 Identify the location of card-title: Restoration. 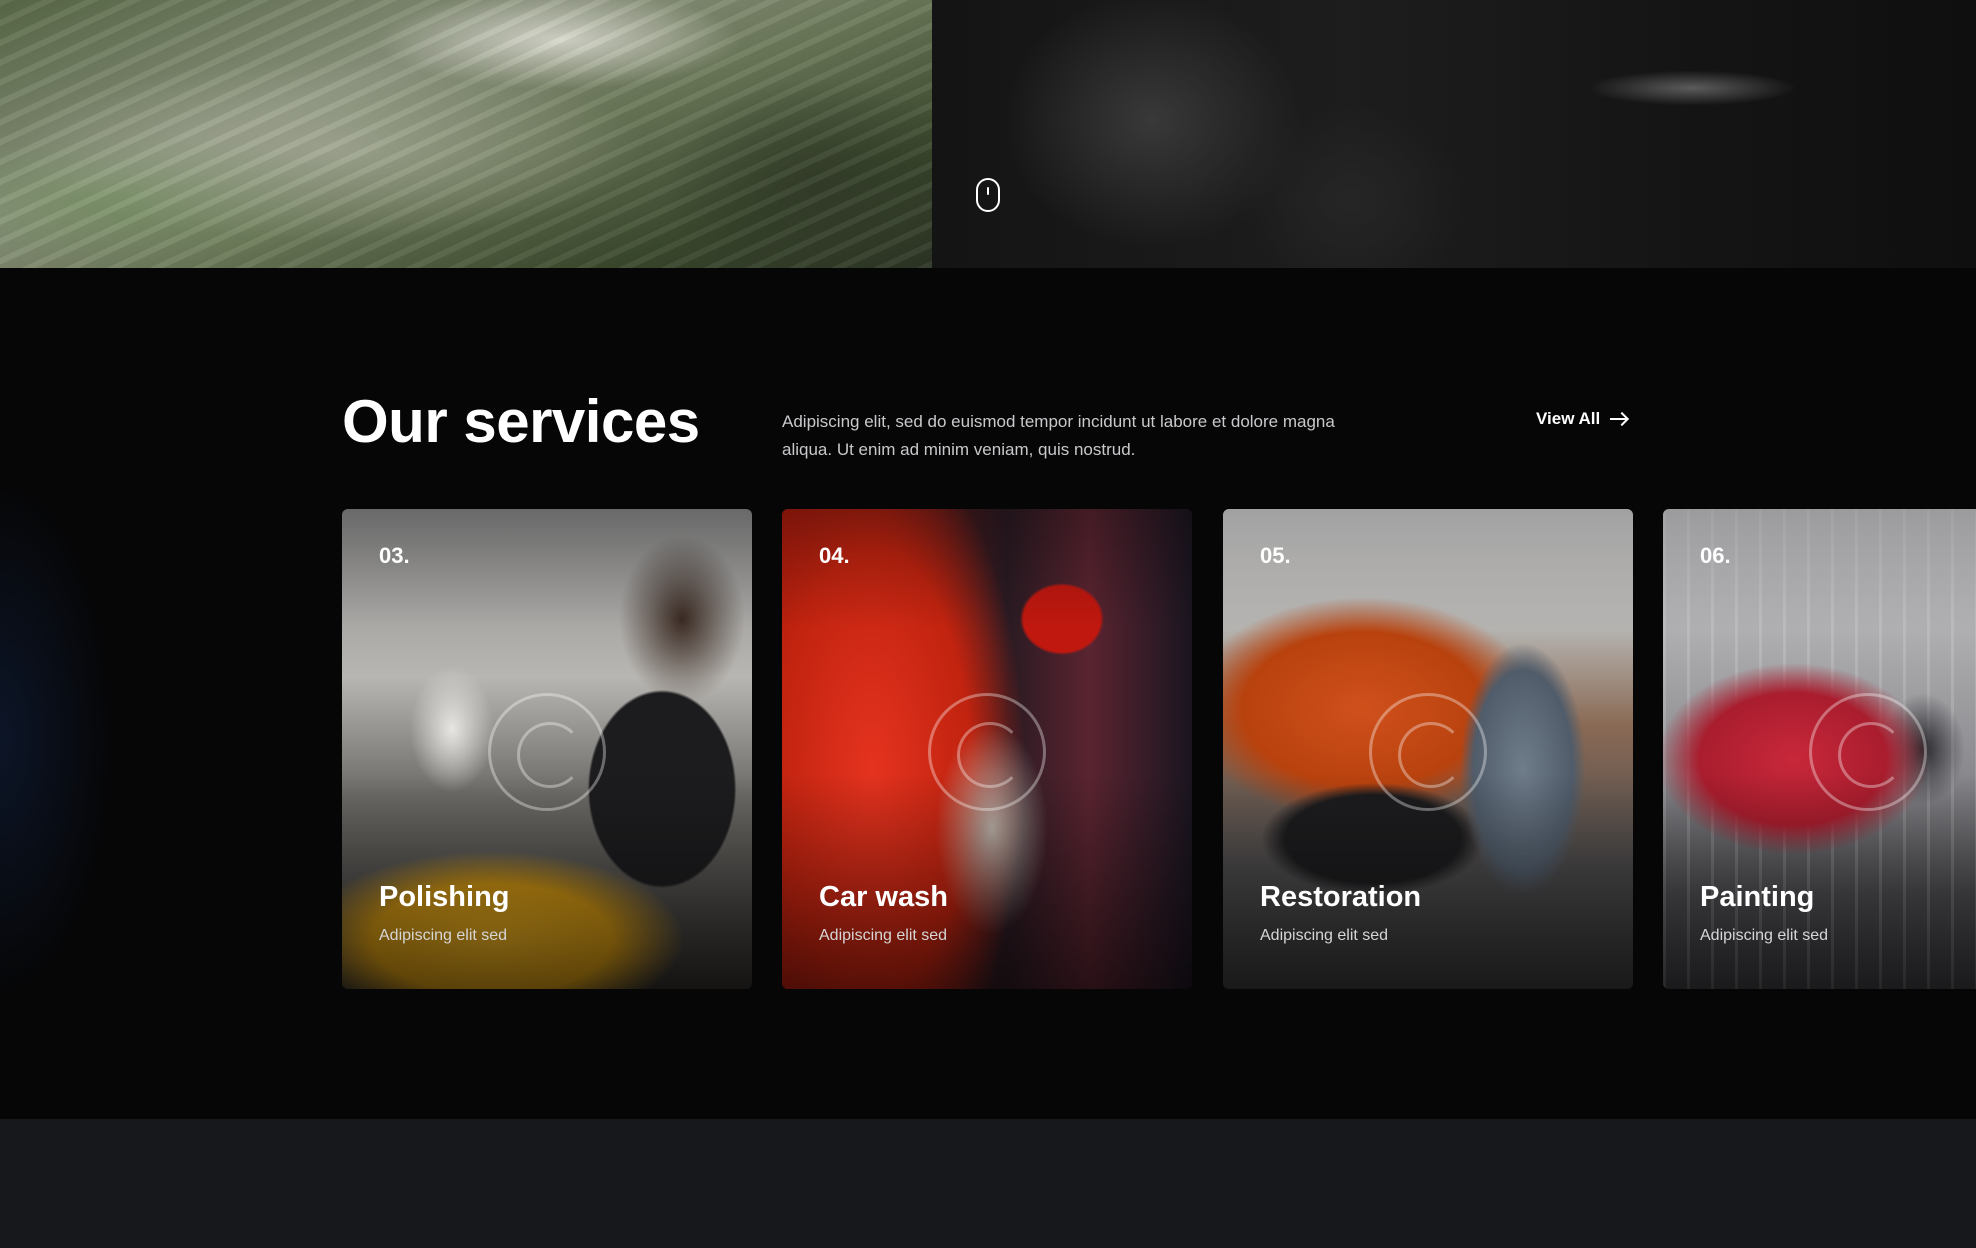
(1341, 897).